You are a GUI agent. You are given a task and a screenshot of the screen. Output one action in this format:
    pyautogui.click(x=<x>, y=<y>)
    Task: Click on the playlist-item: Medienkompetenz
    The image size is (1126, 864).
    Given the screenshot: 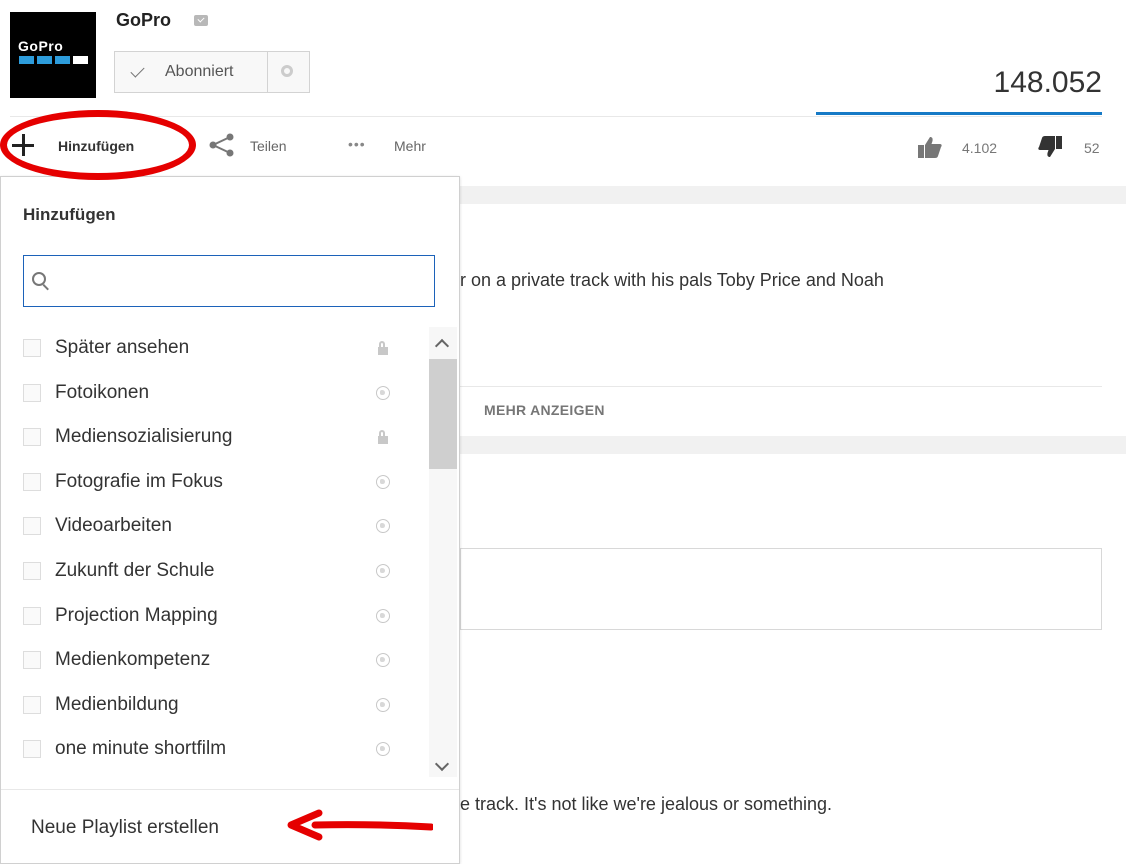 What is the action you would take?
    pyautogui.click(x=211, y=661)
    